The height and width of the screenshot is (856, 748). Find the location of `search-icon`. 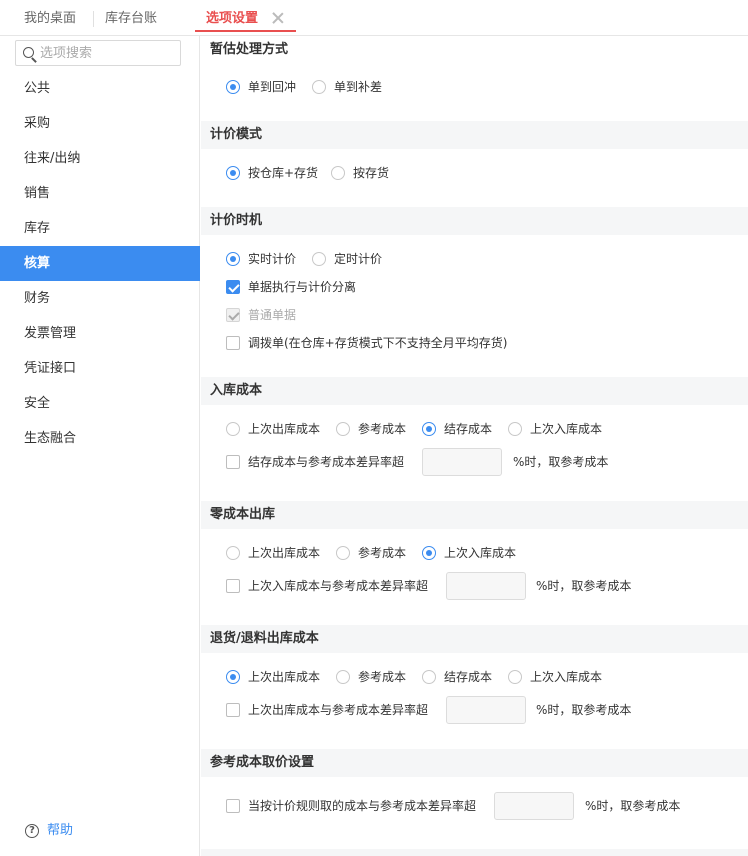

search-icon is located at coordinates (28, 52).